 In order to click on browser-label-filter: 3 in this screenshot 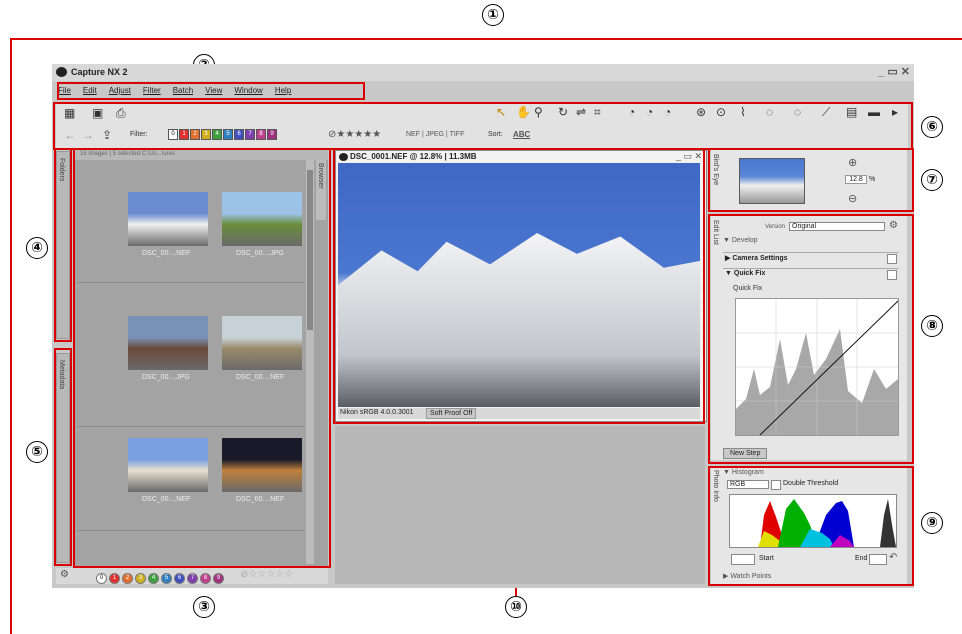, I will do `click(140, 578)`.